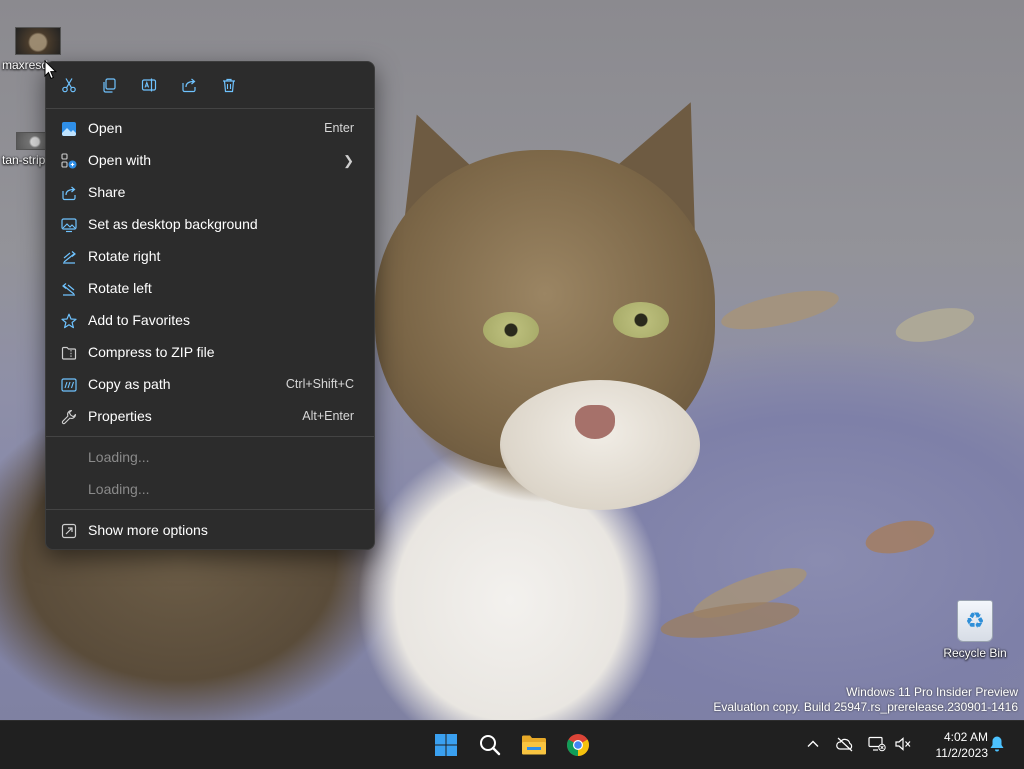  Describe the element at coordinates (210, 192) in the screenshot. I see `menu-item-share: Share` at that location.